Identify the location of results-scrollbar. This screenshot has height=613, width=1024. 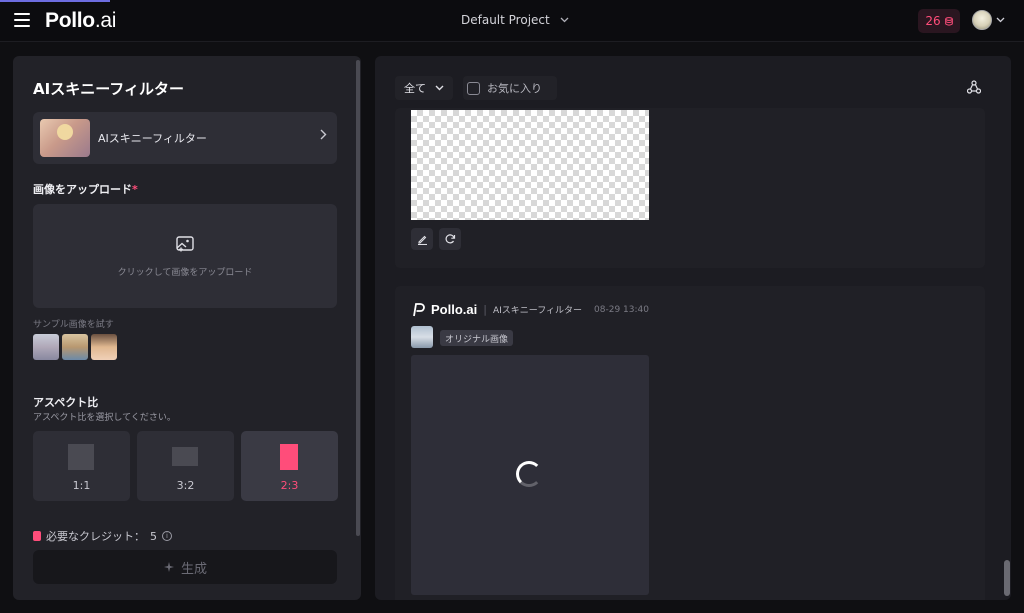
(1007, 578).